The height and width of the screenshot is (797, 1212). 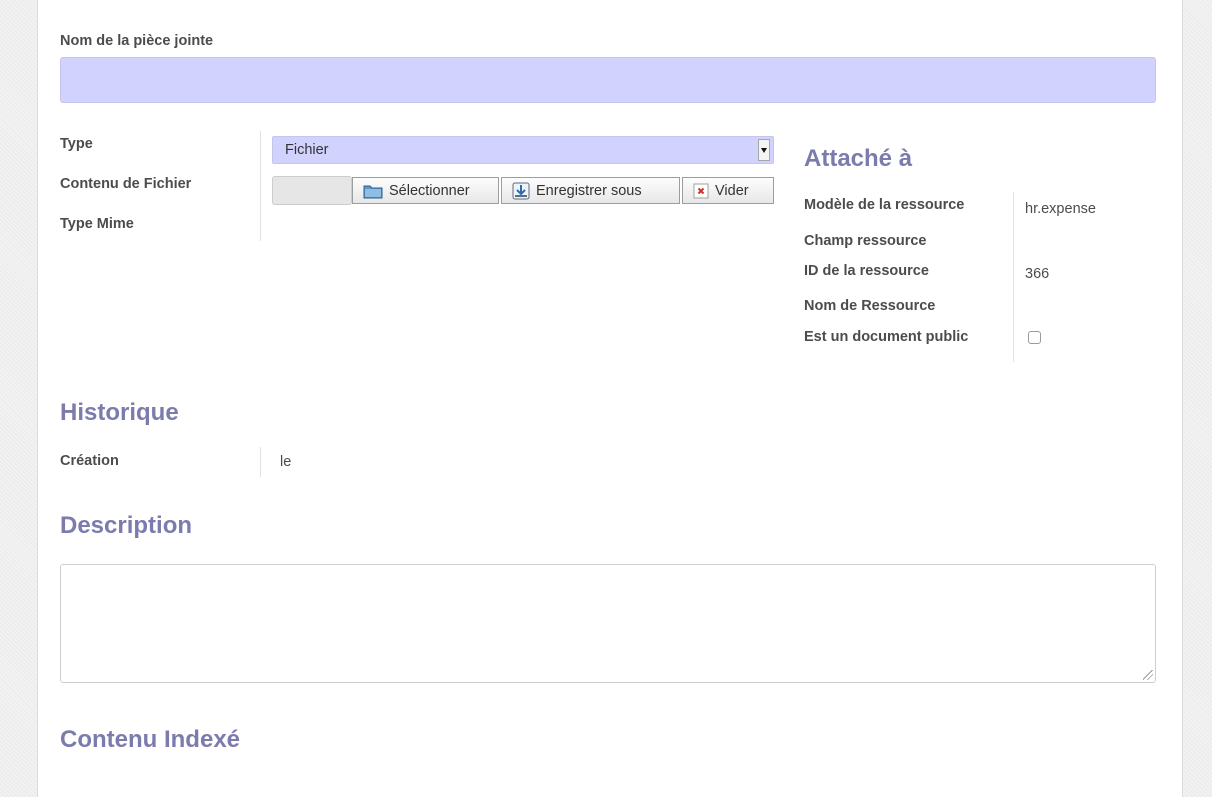 I want to click on creation-label: Création, so click(x=89, y=461).